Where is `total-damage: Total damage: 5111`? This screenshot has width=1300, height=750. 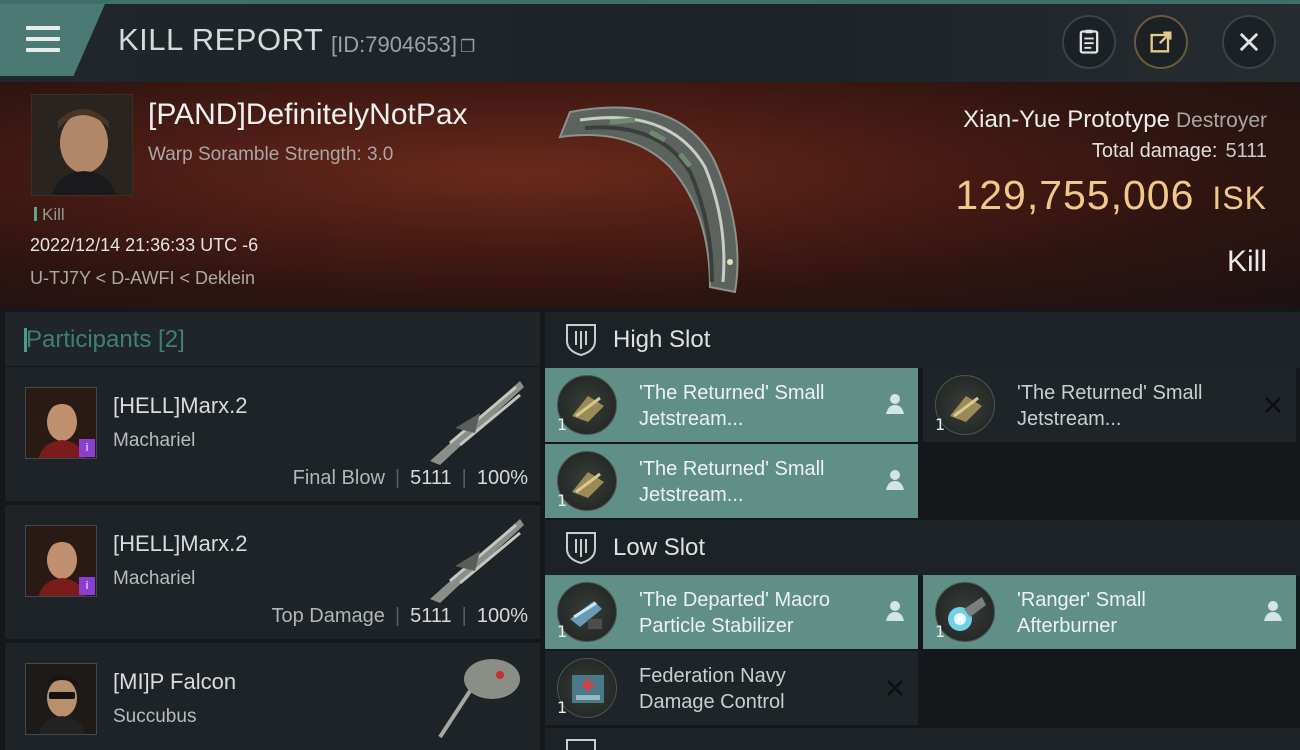
total-damage: Total damage: 5111 is located at coordinates (1179, 151).